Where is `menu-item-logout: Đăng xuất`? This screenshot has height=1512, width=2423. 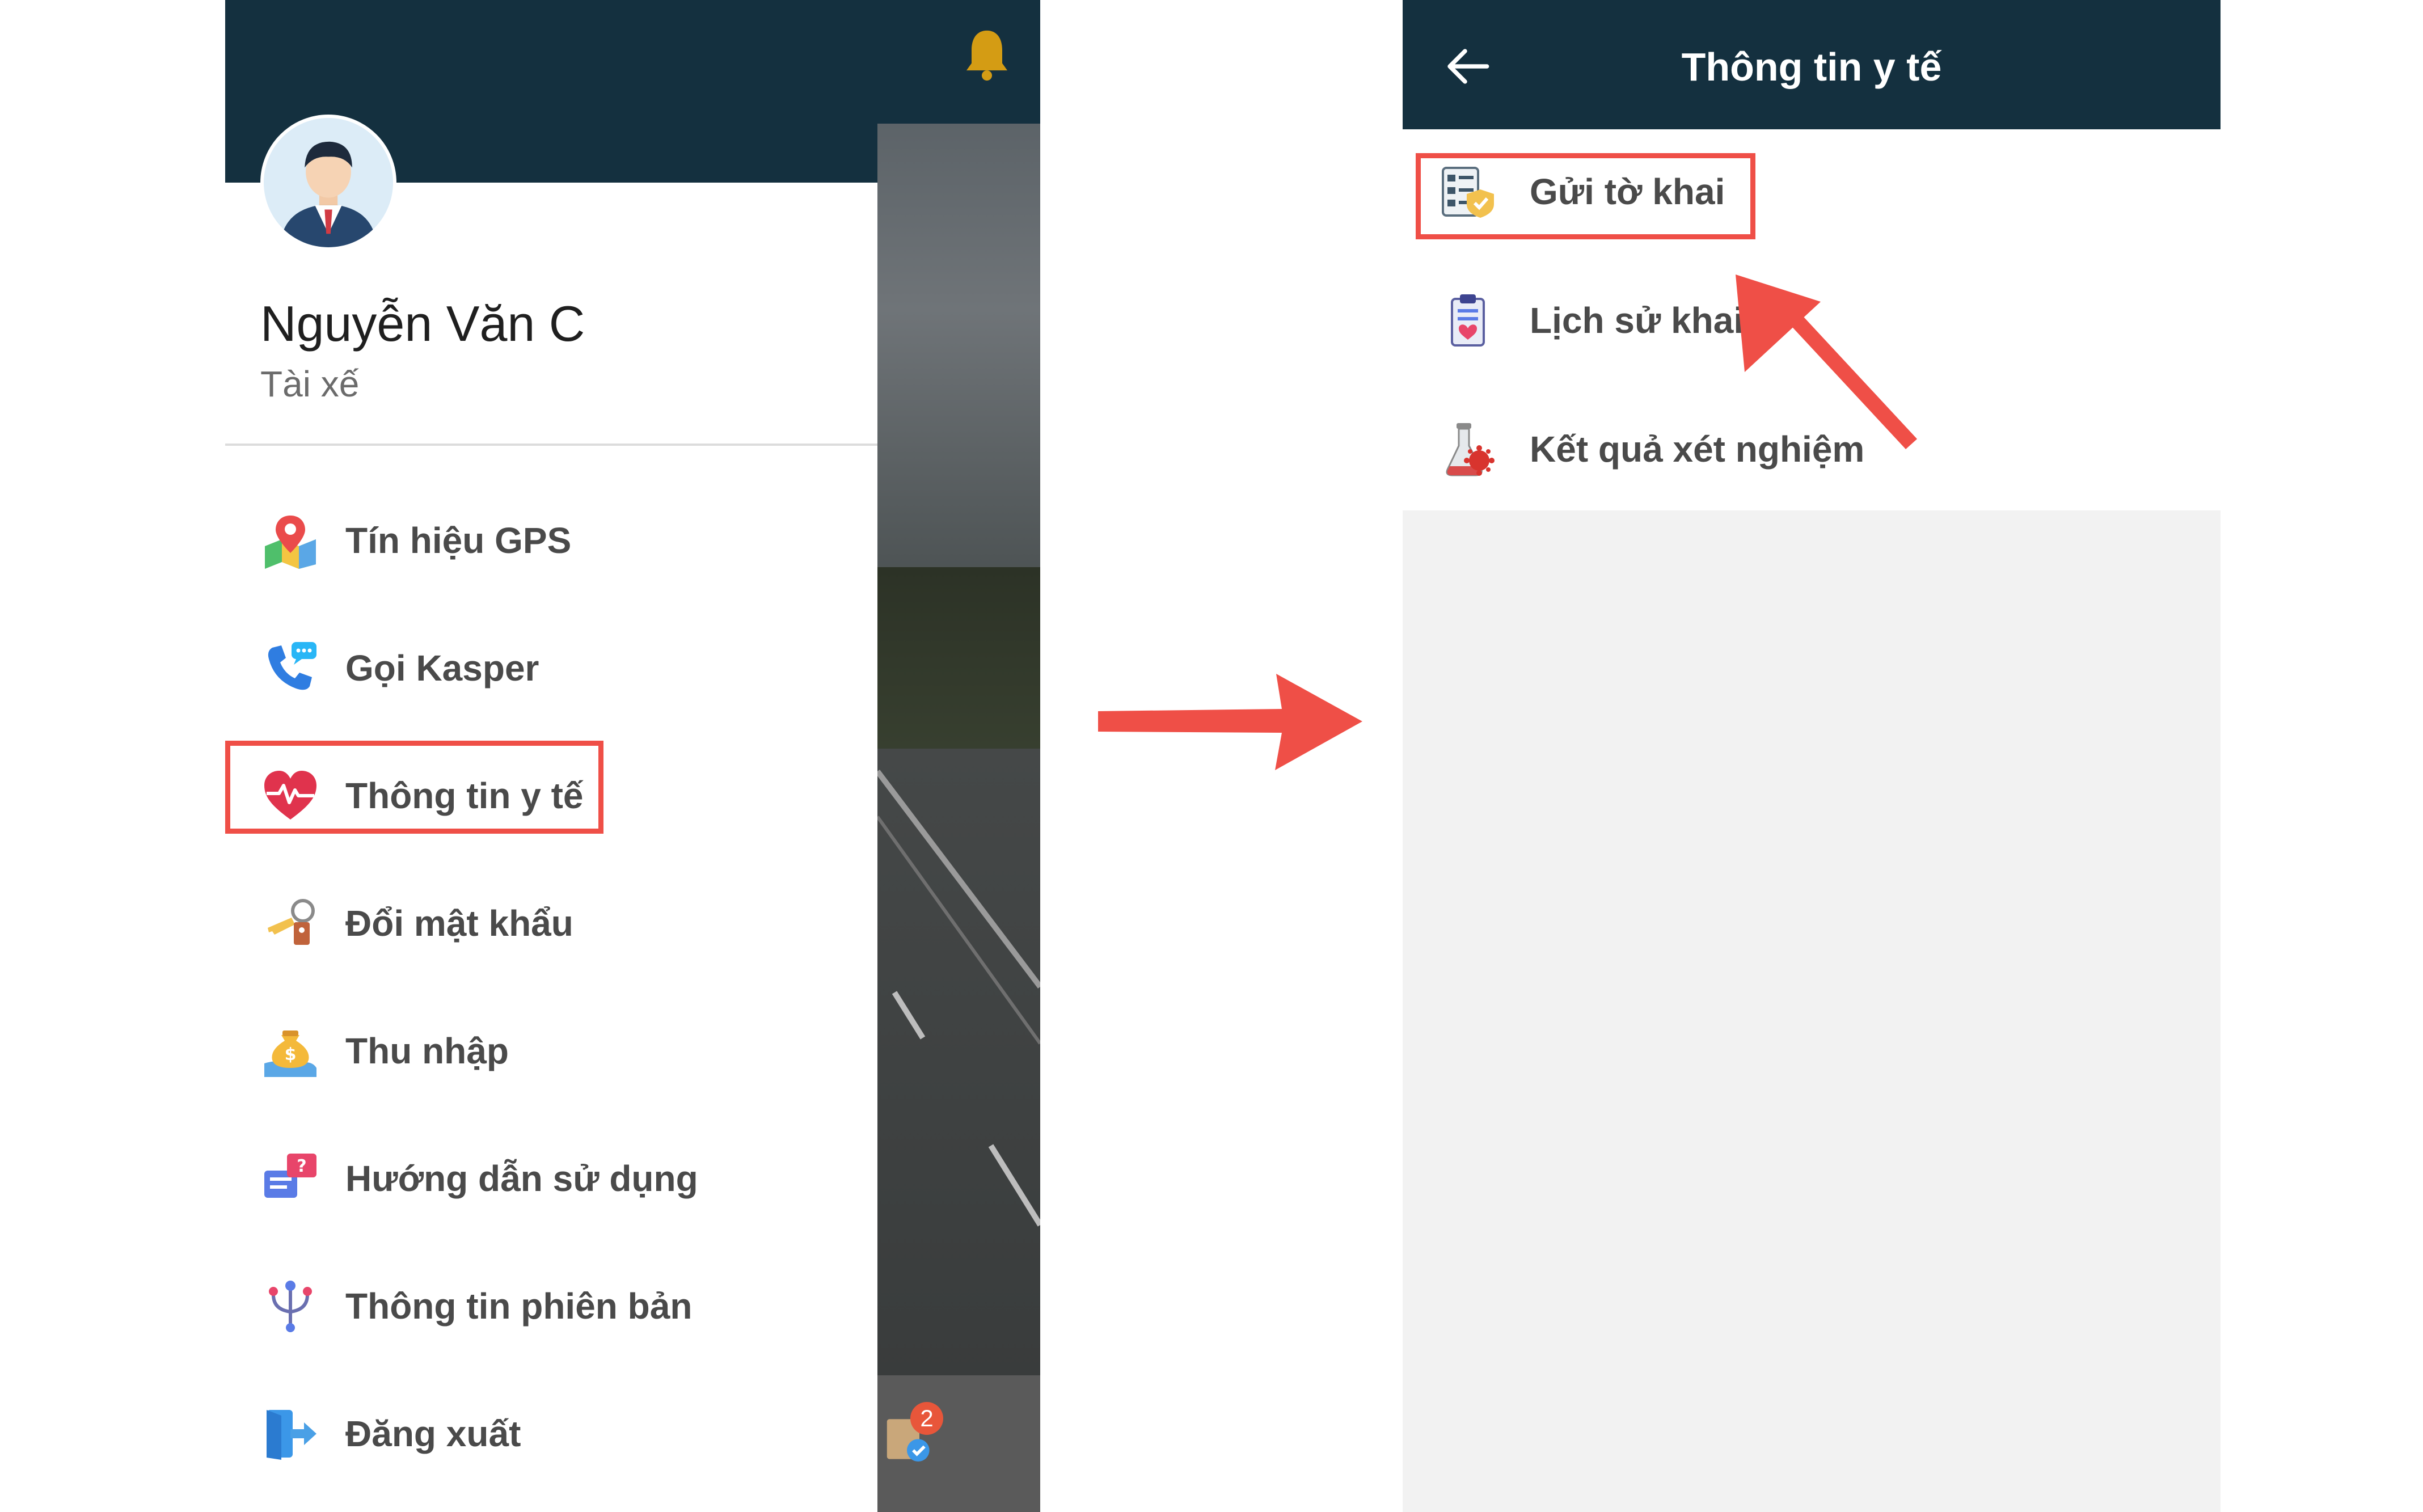
menu-item-logout: Đăng xuất is located at coordinates (390, 1434).